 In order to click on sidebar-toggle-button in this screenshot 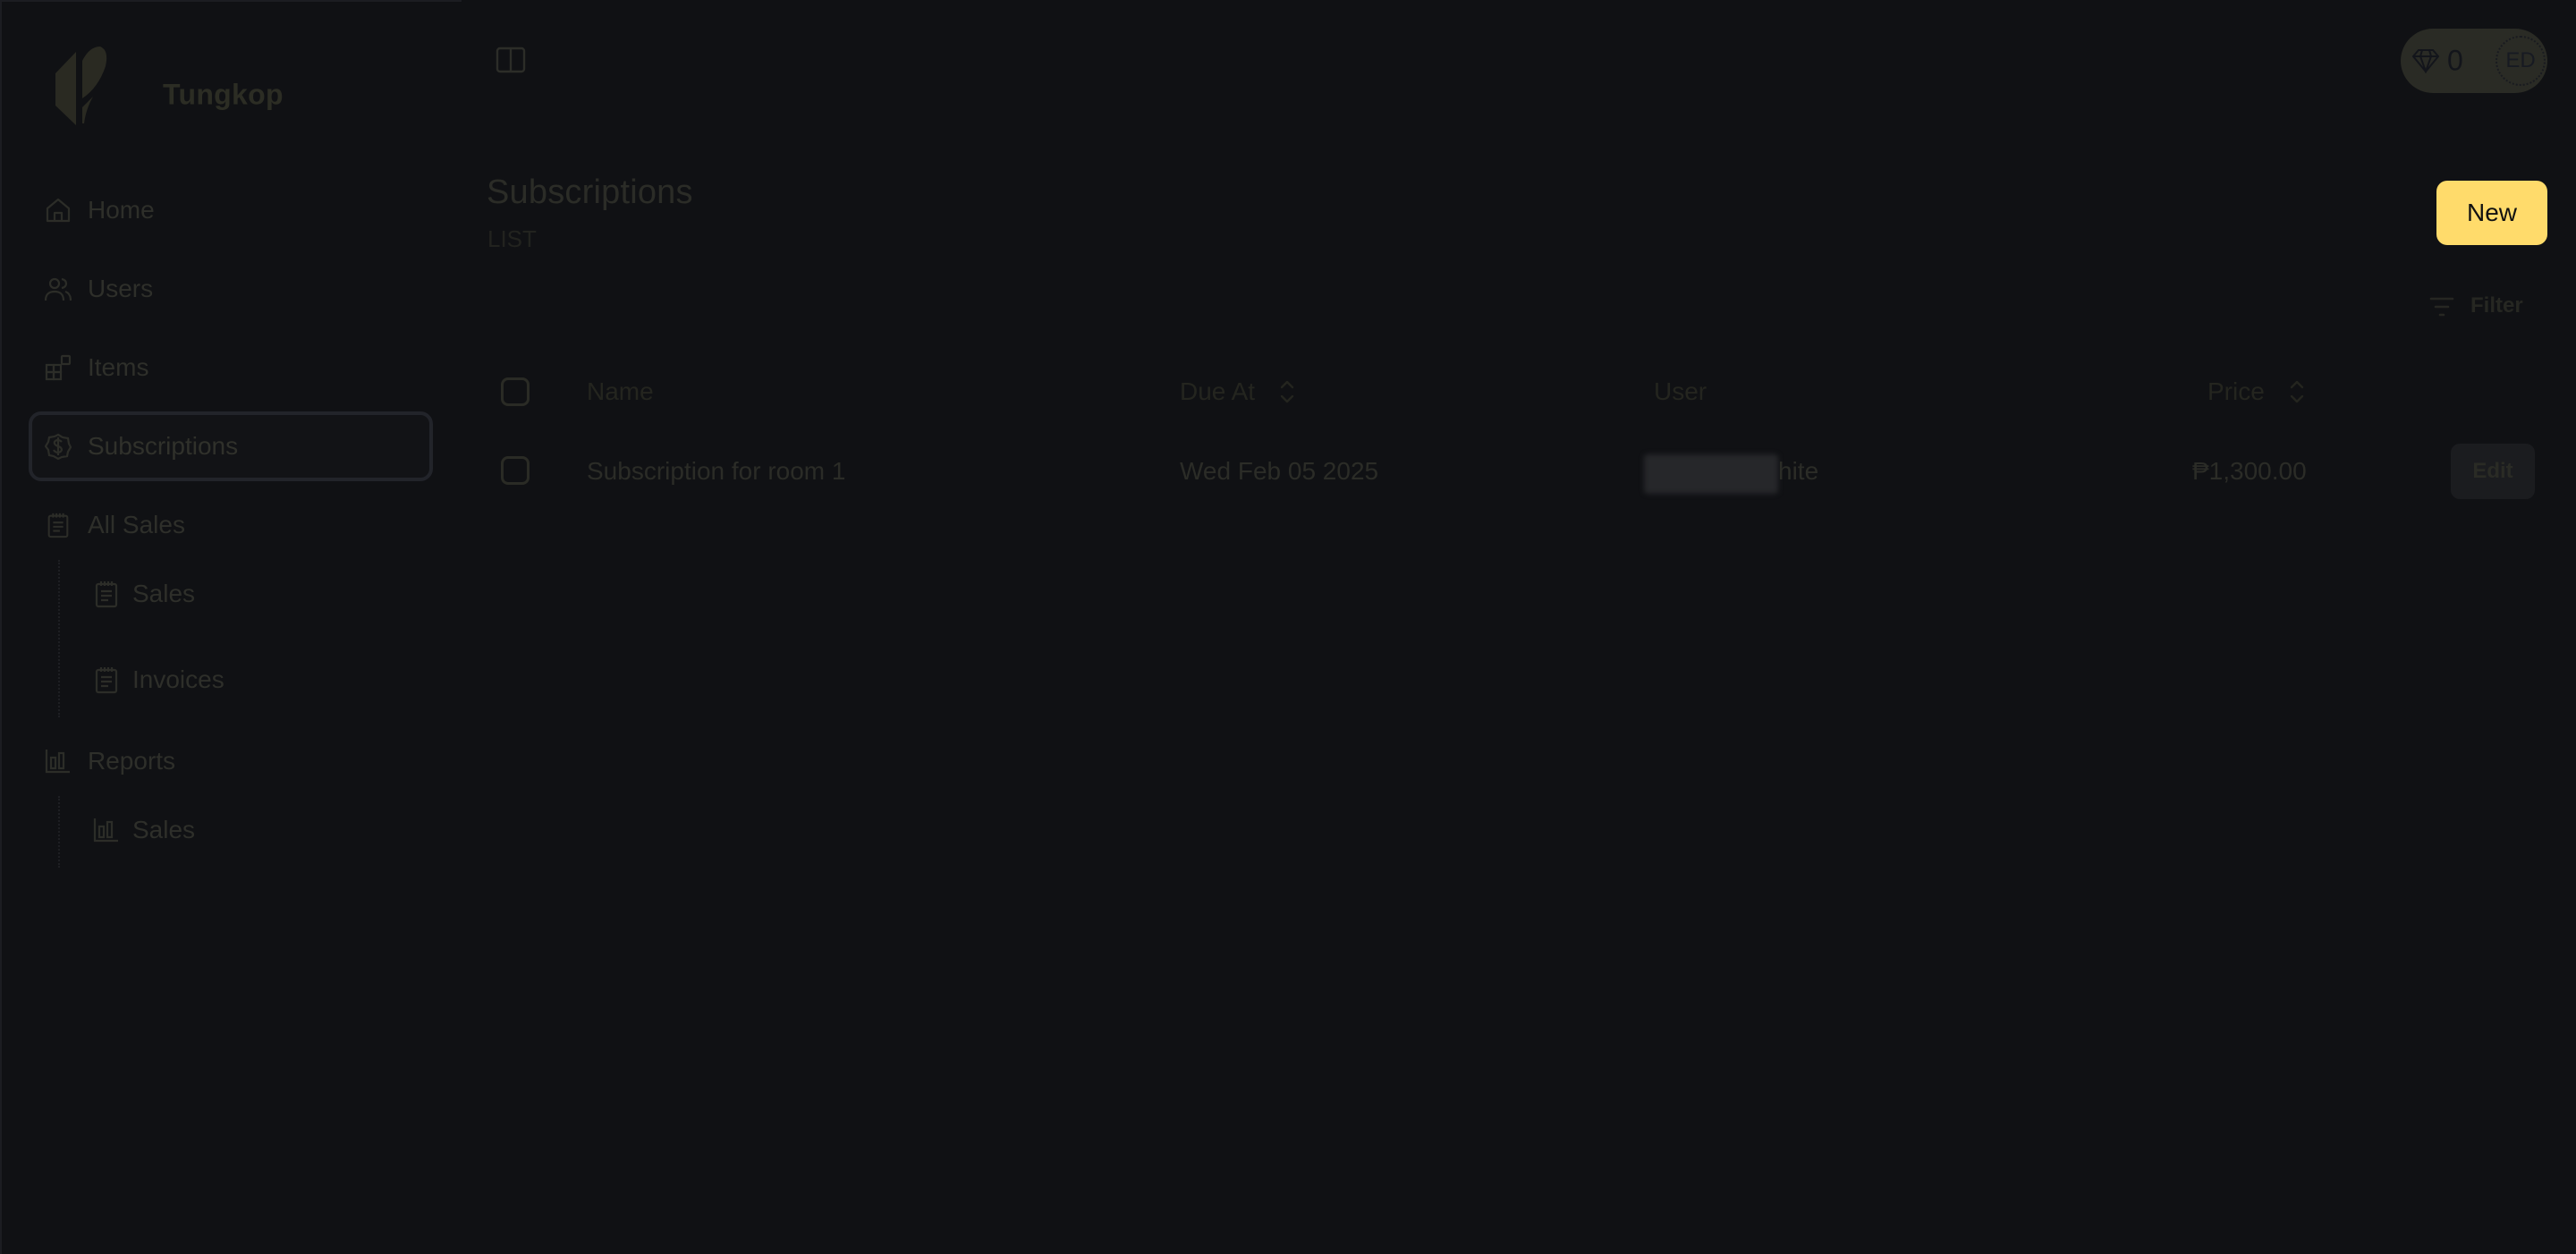, I will do `click(511, 60)`.